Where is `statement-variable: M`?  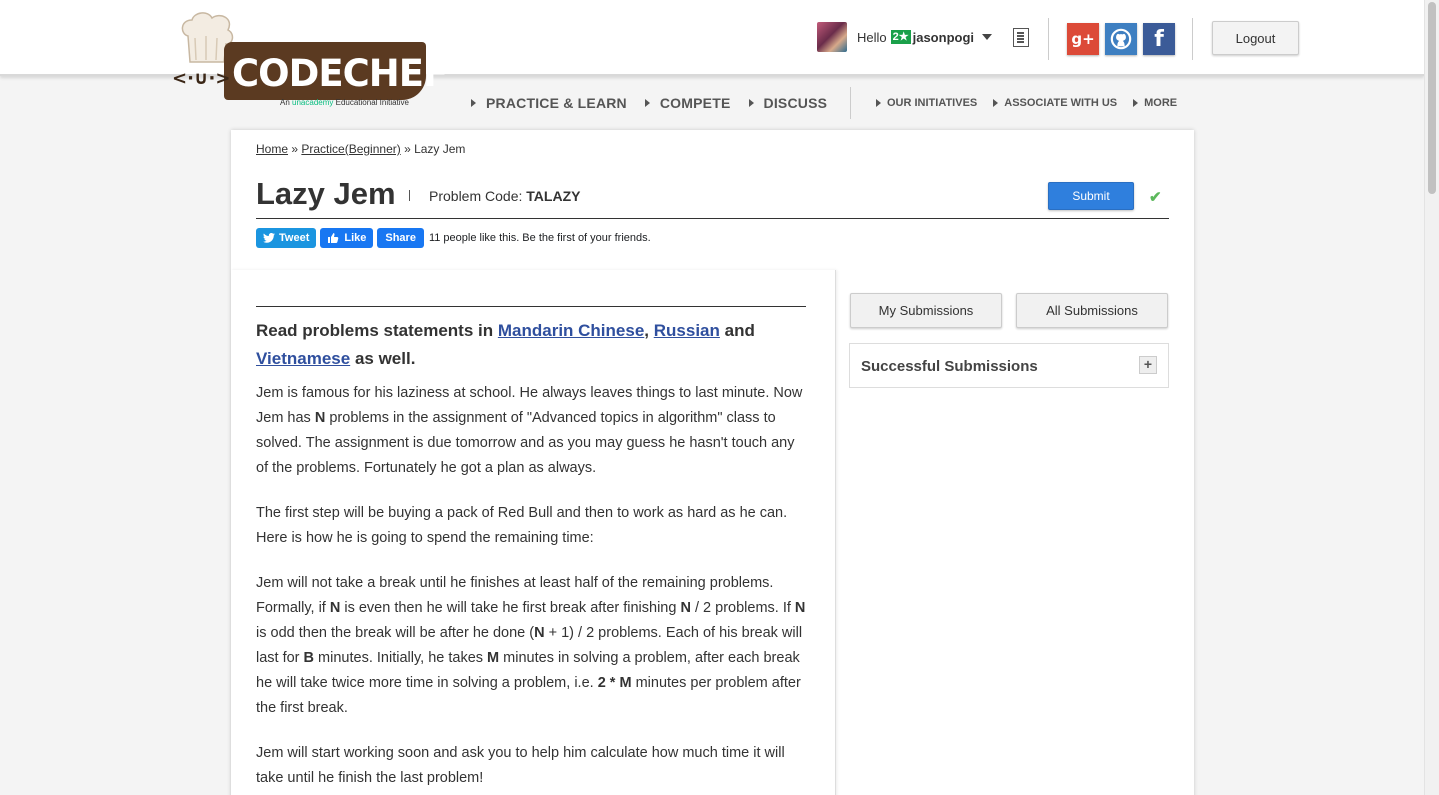 statement-variable: M is located at coordinates (493, 658).